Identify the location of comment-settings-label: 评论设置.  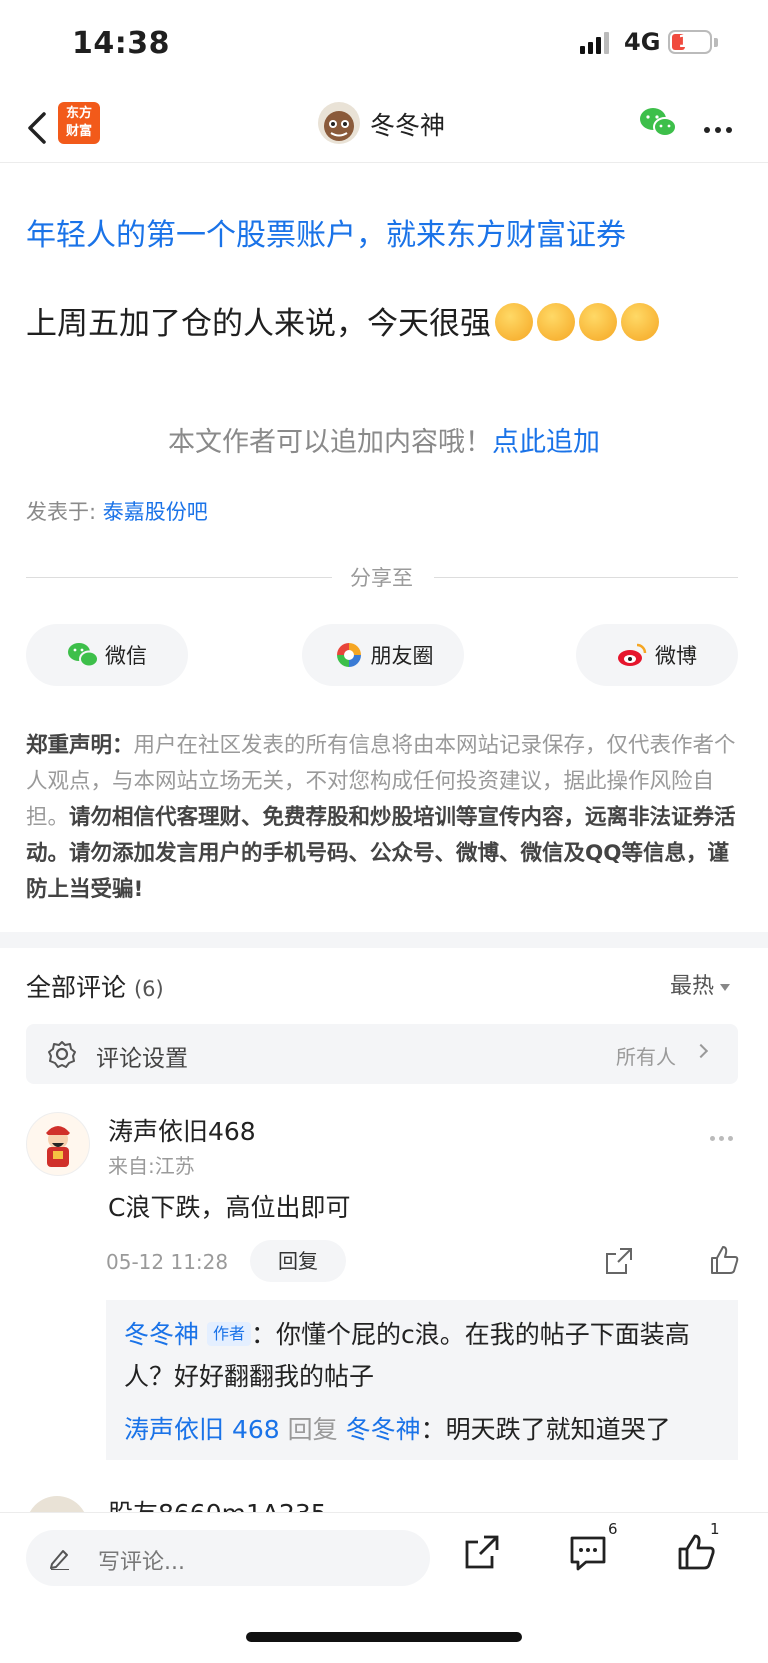
(142, 1059).